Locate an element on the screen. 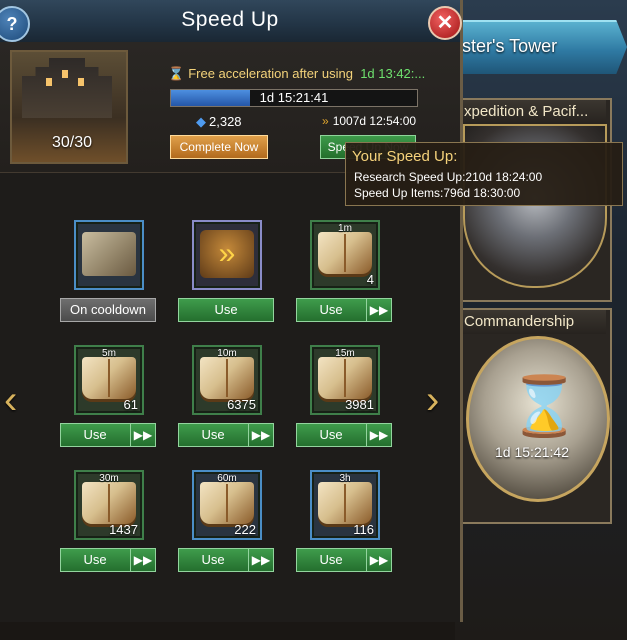  item-count: 6375 is located at coordinates (241, 404).